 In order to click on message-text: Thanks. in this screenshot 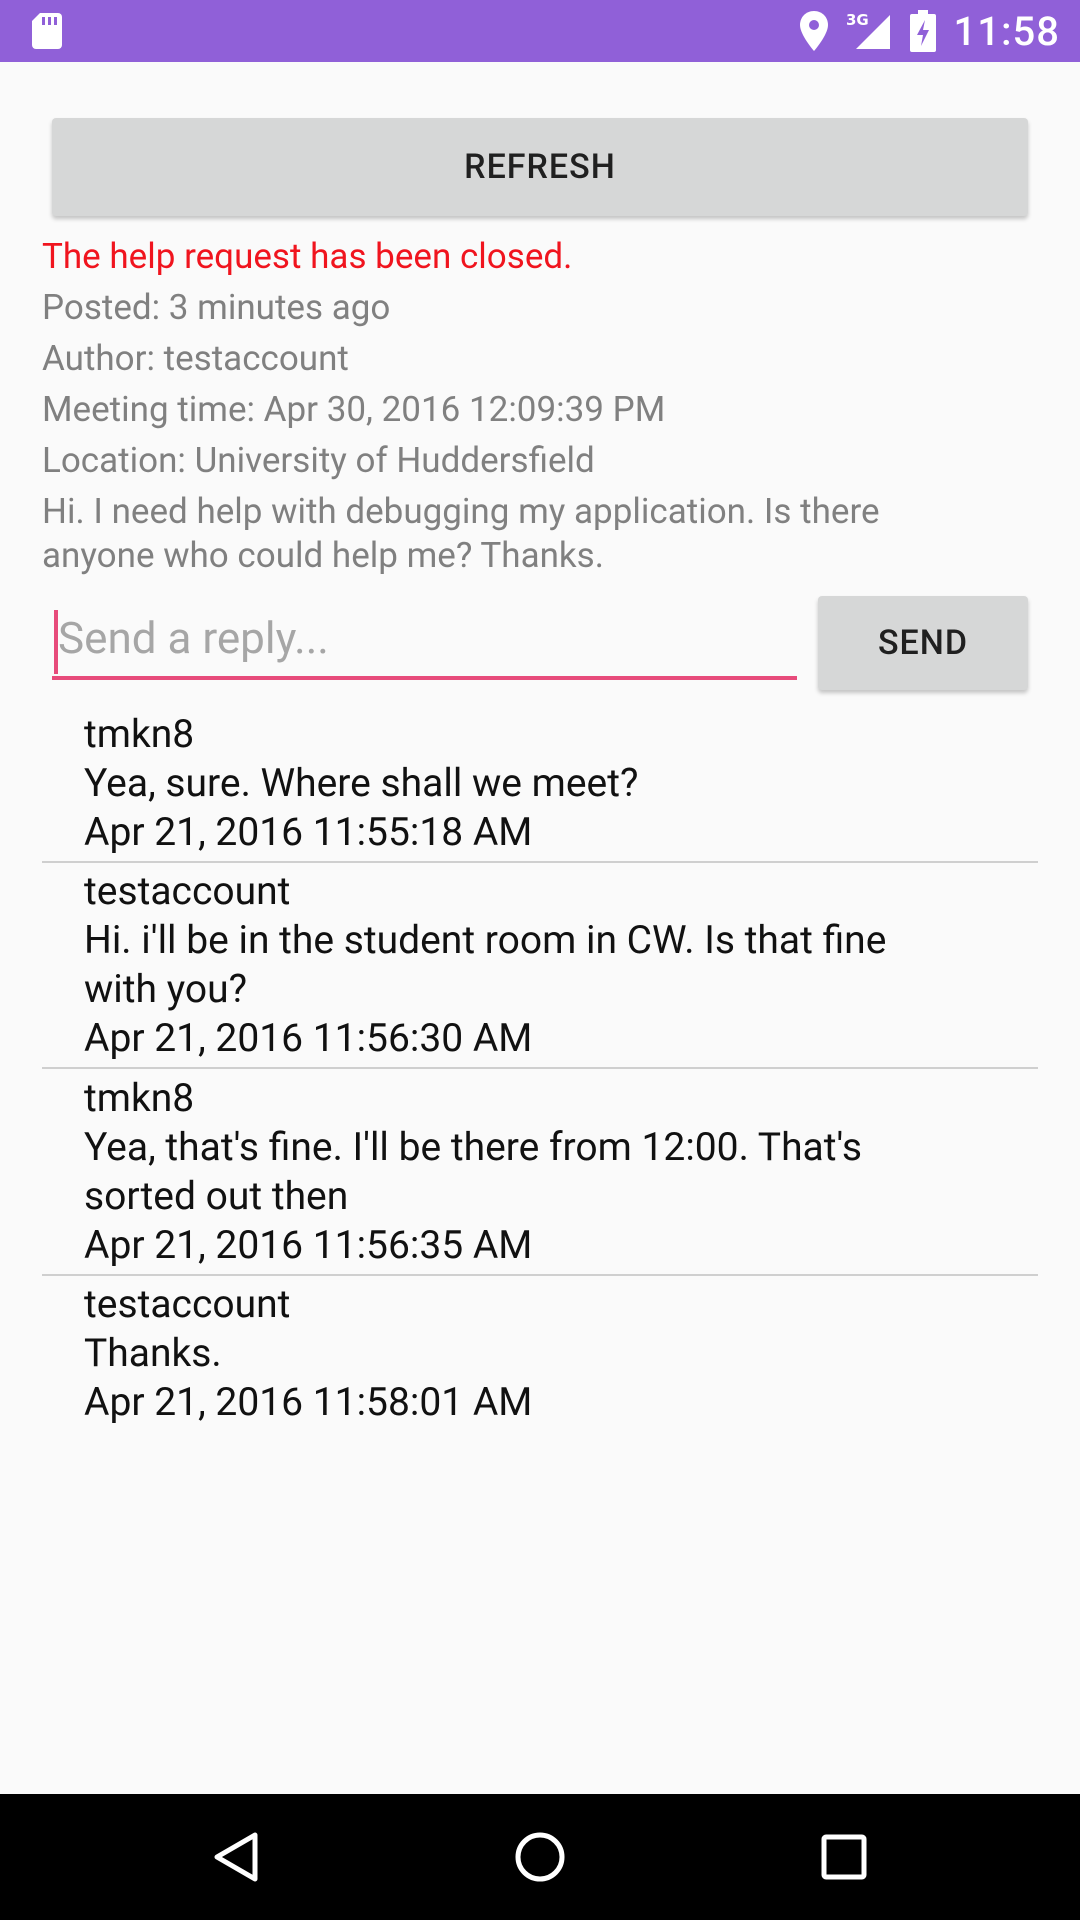, I will do `click(153, 1353)`.